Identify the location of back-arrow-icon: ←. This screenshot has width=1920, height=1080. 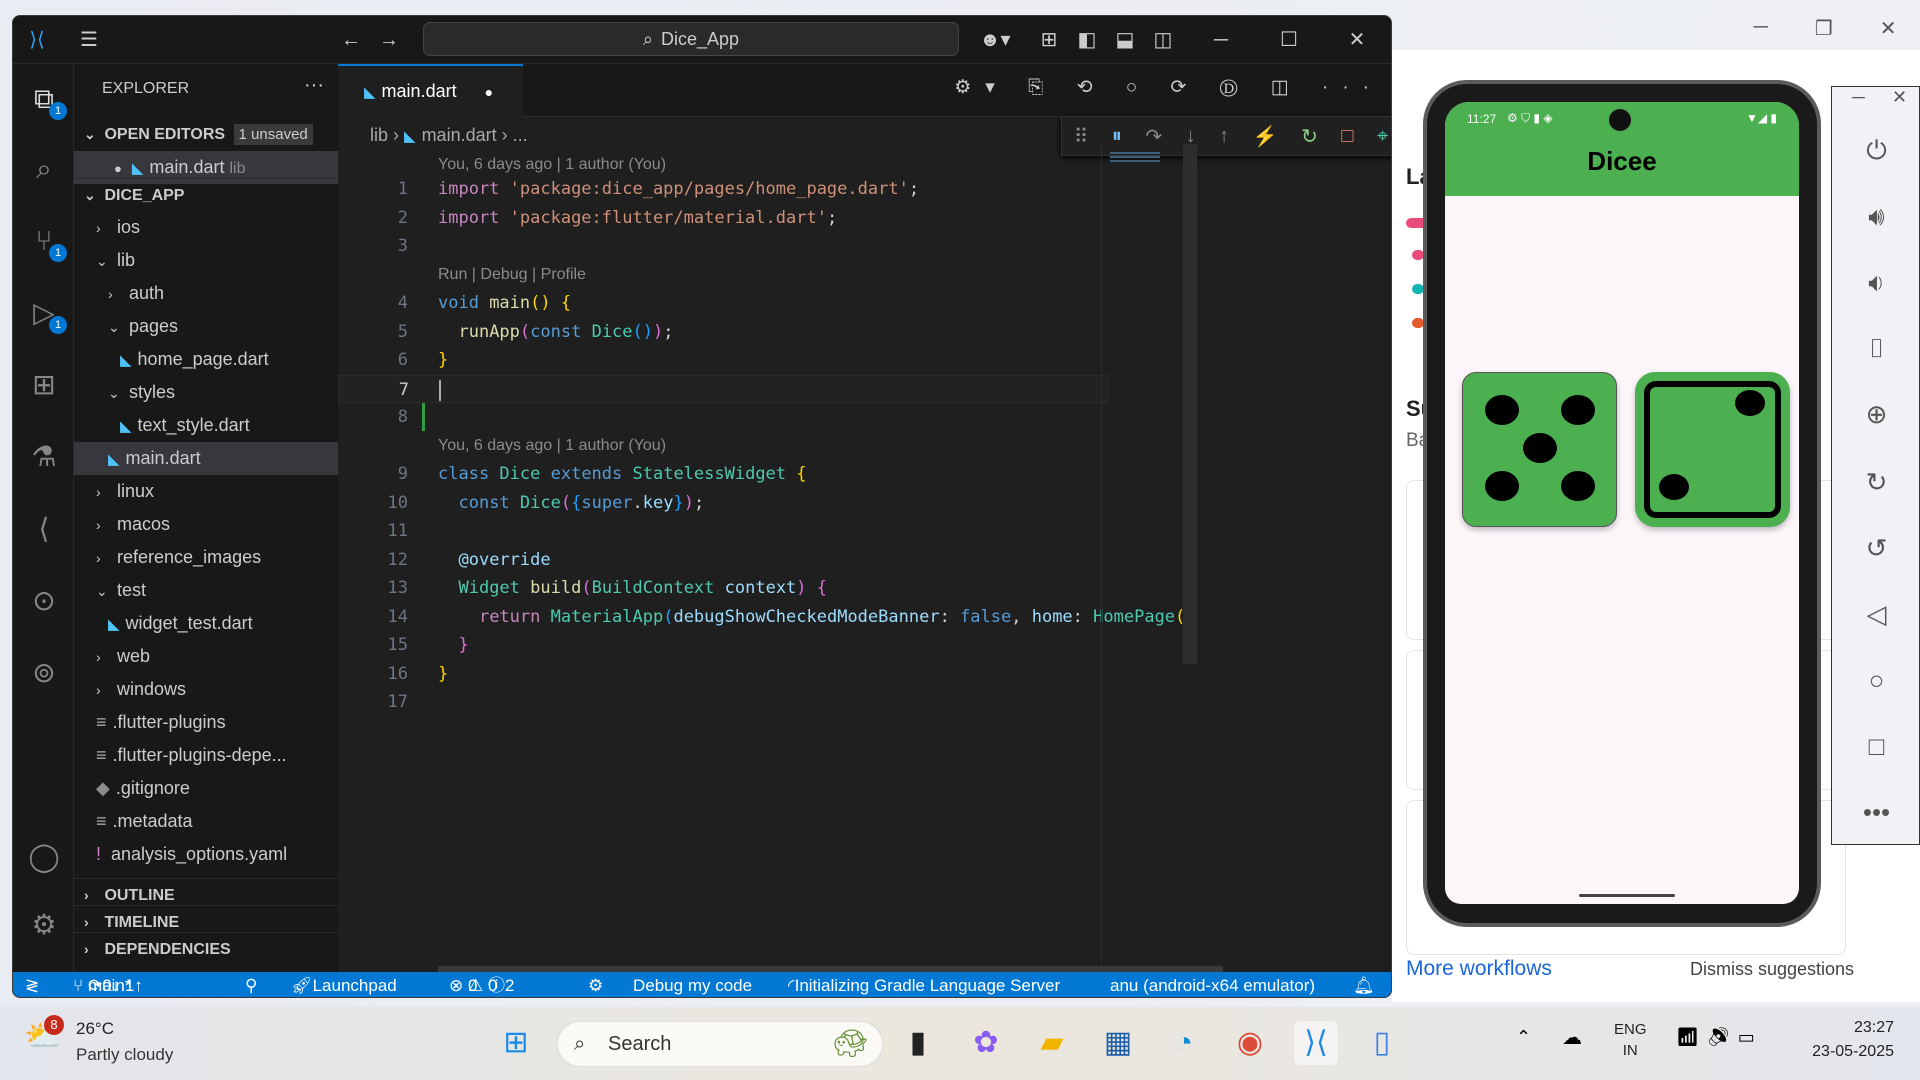
(351, 40).